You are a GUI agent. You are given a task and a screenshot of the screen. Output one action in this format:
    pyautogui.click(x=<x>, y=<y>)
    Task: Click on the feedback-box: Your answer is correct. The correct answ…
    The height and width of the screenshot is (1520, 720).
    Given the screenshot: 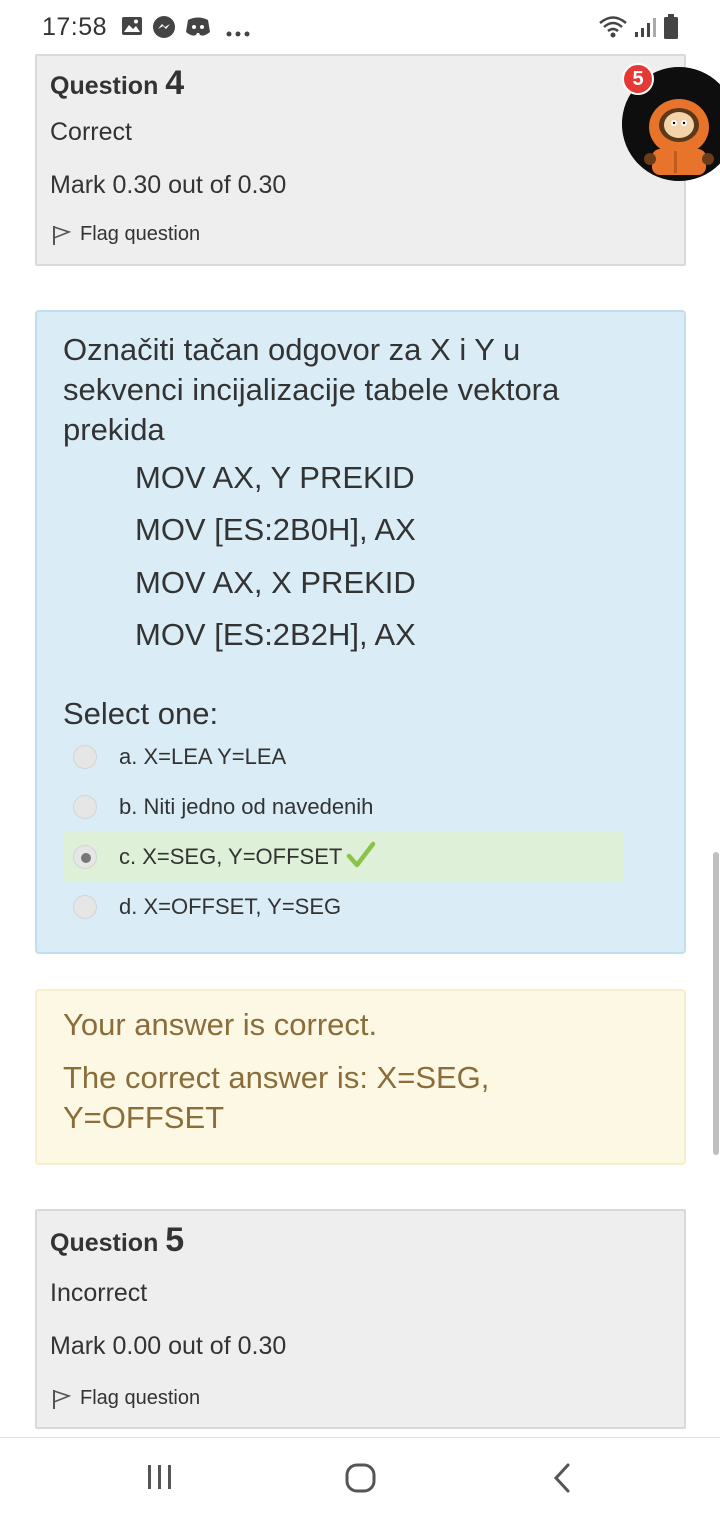 What is the action you would take?
    pyautogui.click(x=360, y=1077)
    